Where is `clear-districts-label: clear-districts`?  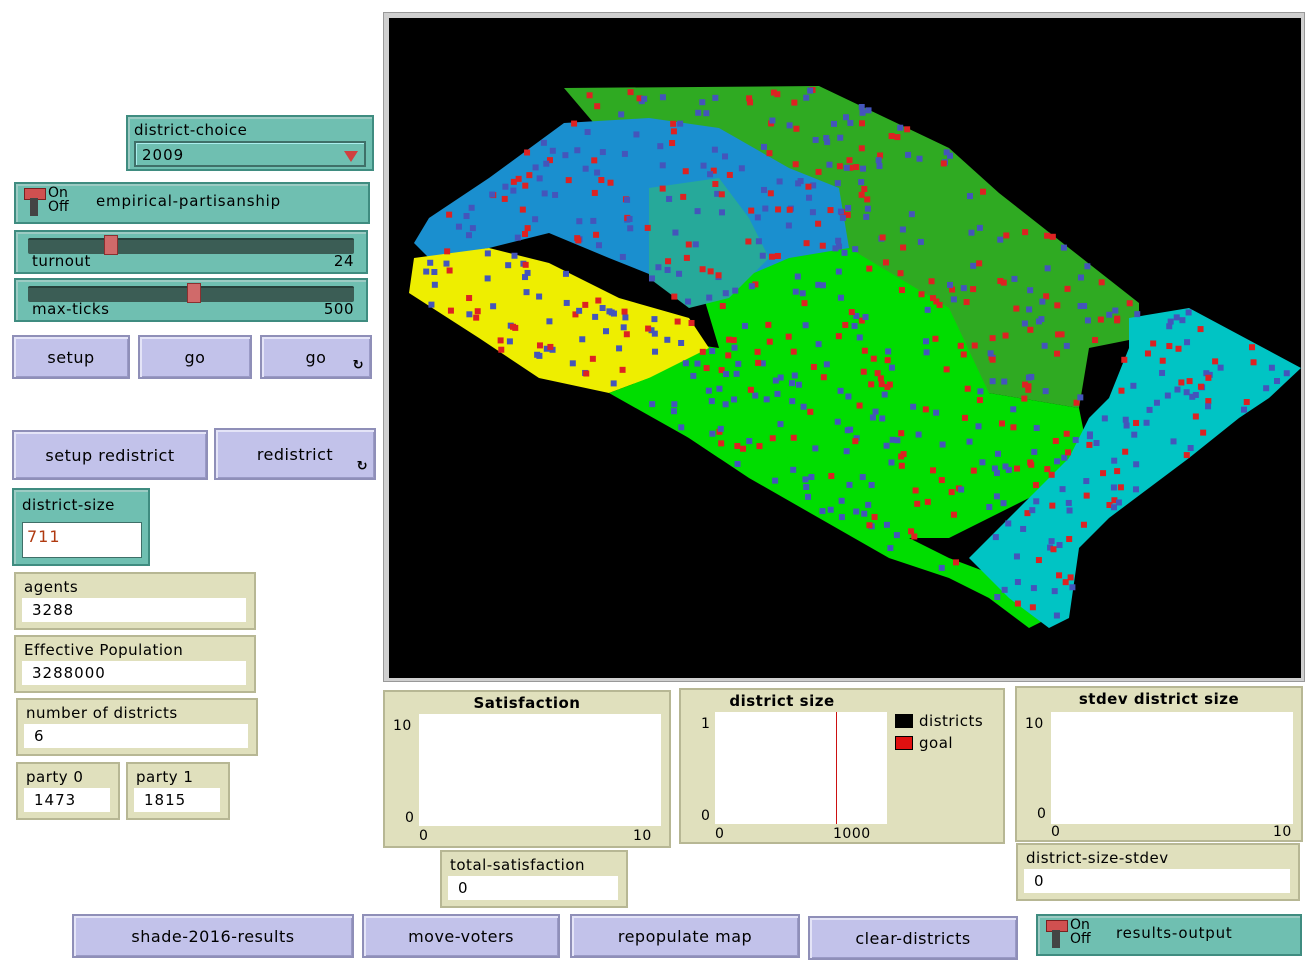 clear-districts-label: clear-districts is located at coordinates (913, 938).